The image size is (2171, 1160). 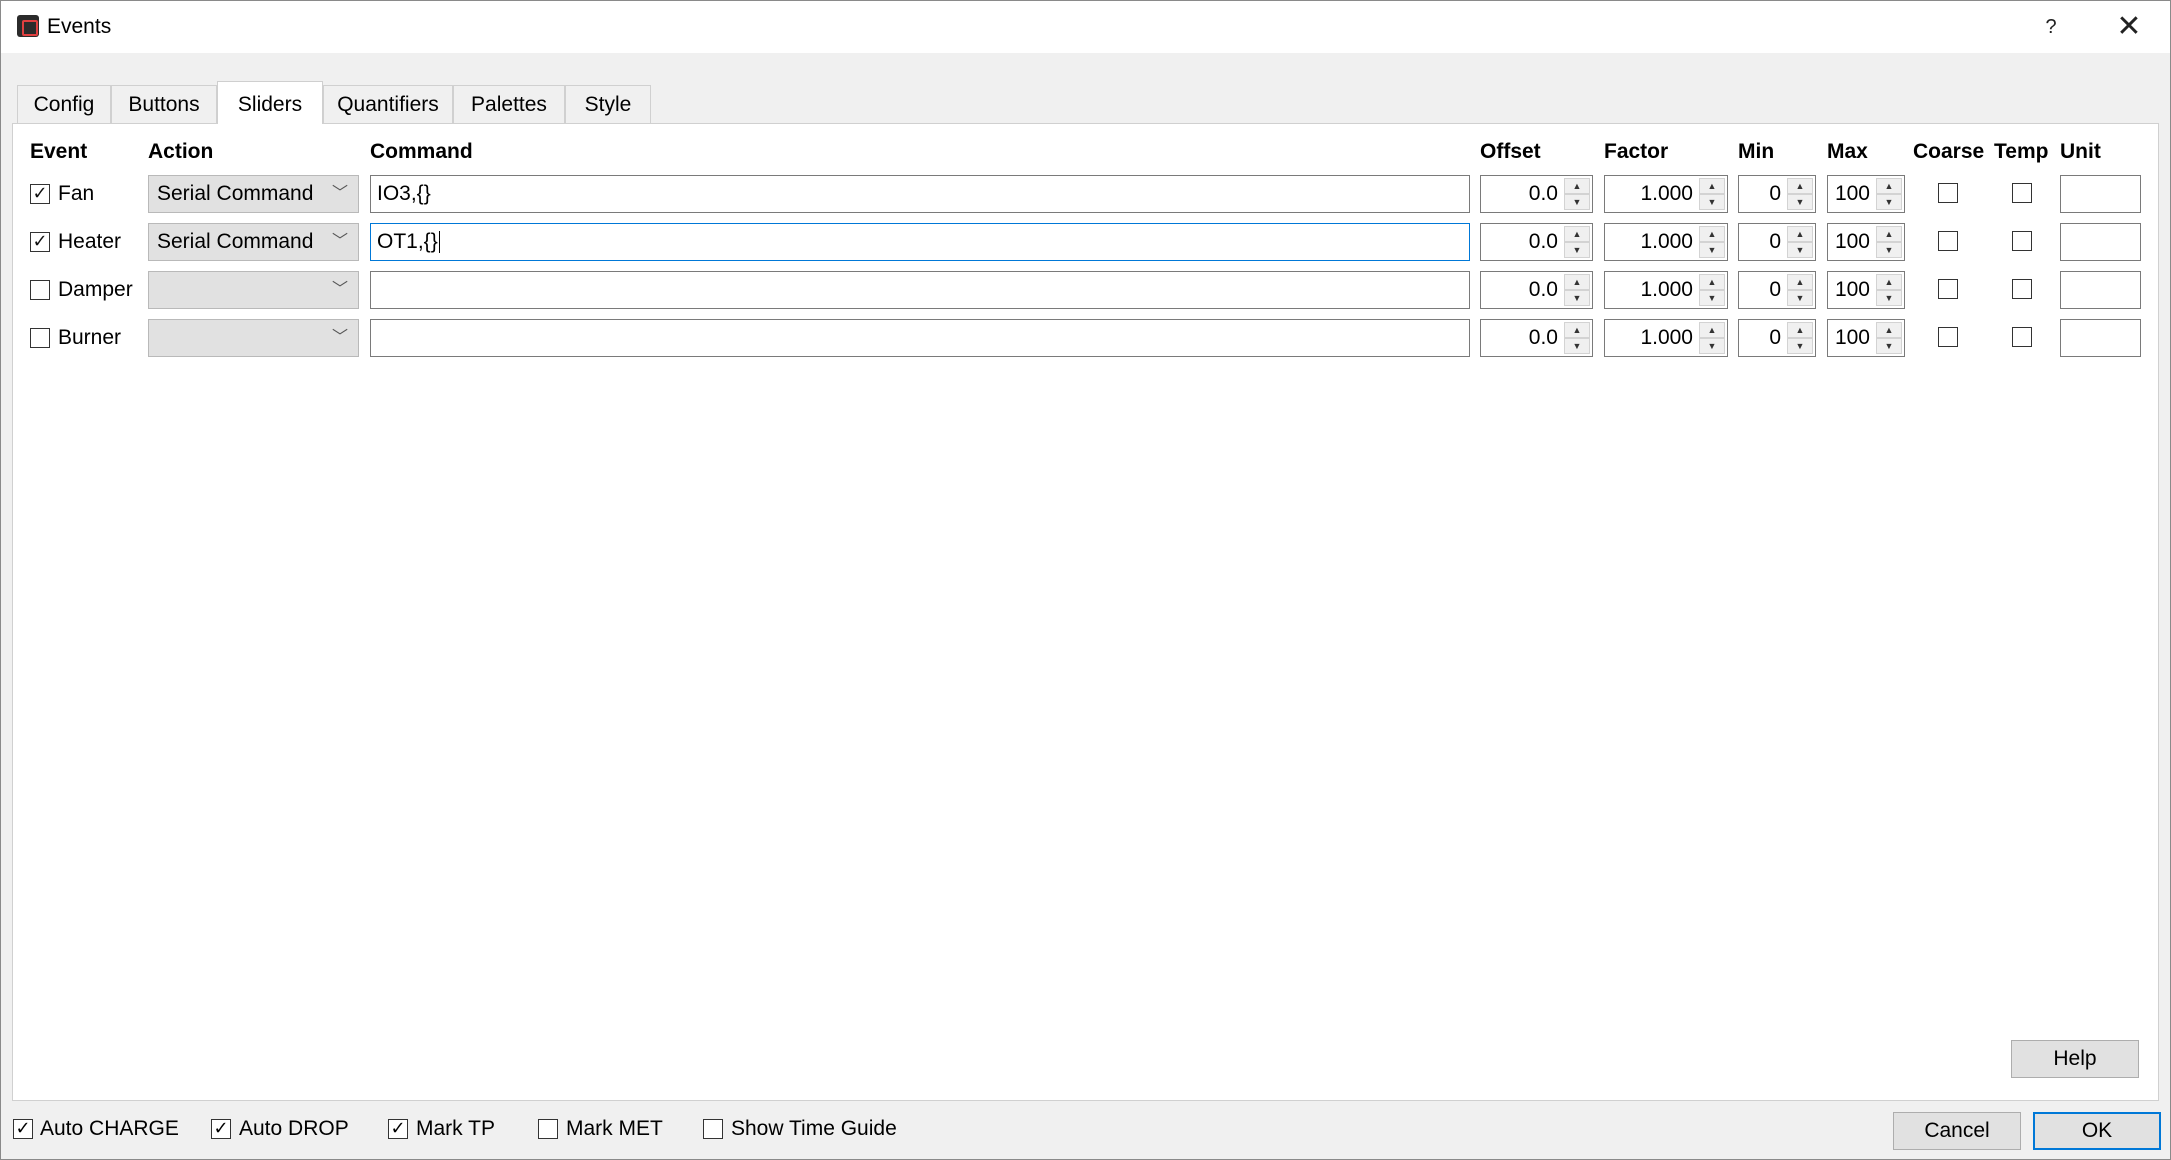 I want to click on close-icon: ✕, so click(x=2129, y=27).